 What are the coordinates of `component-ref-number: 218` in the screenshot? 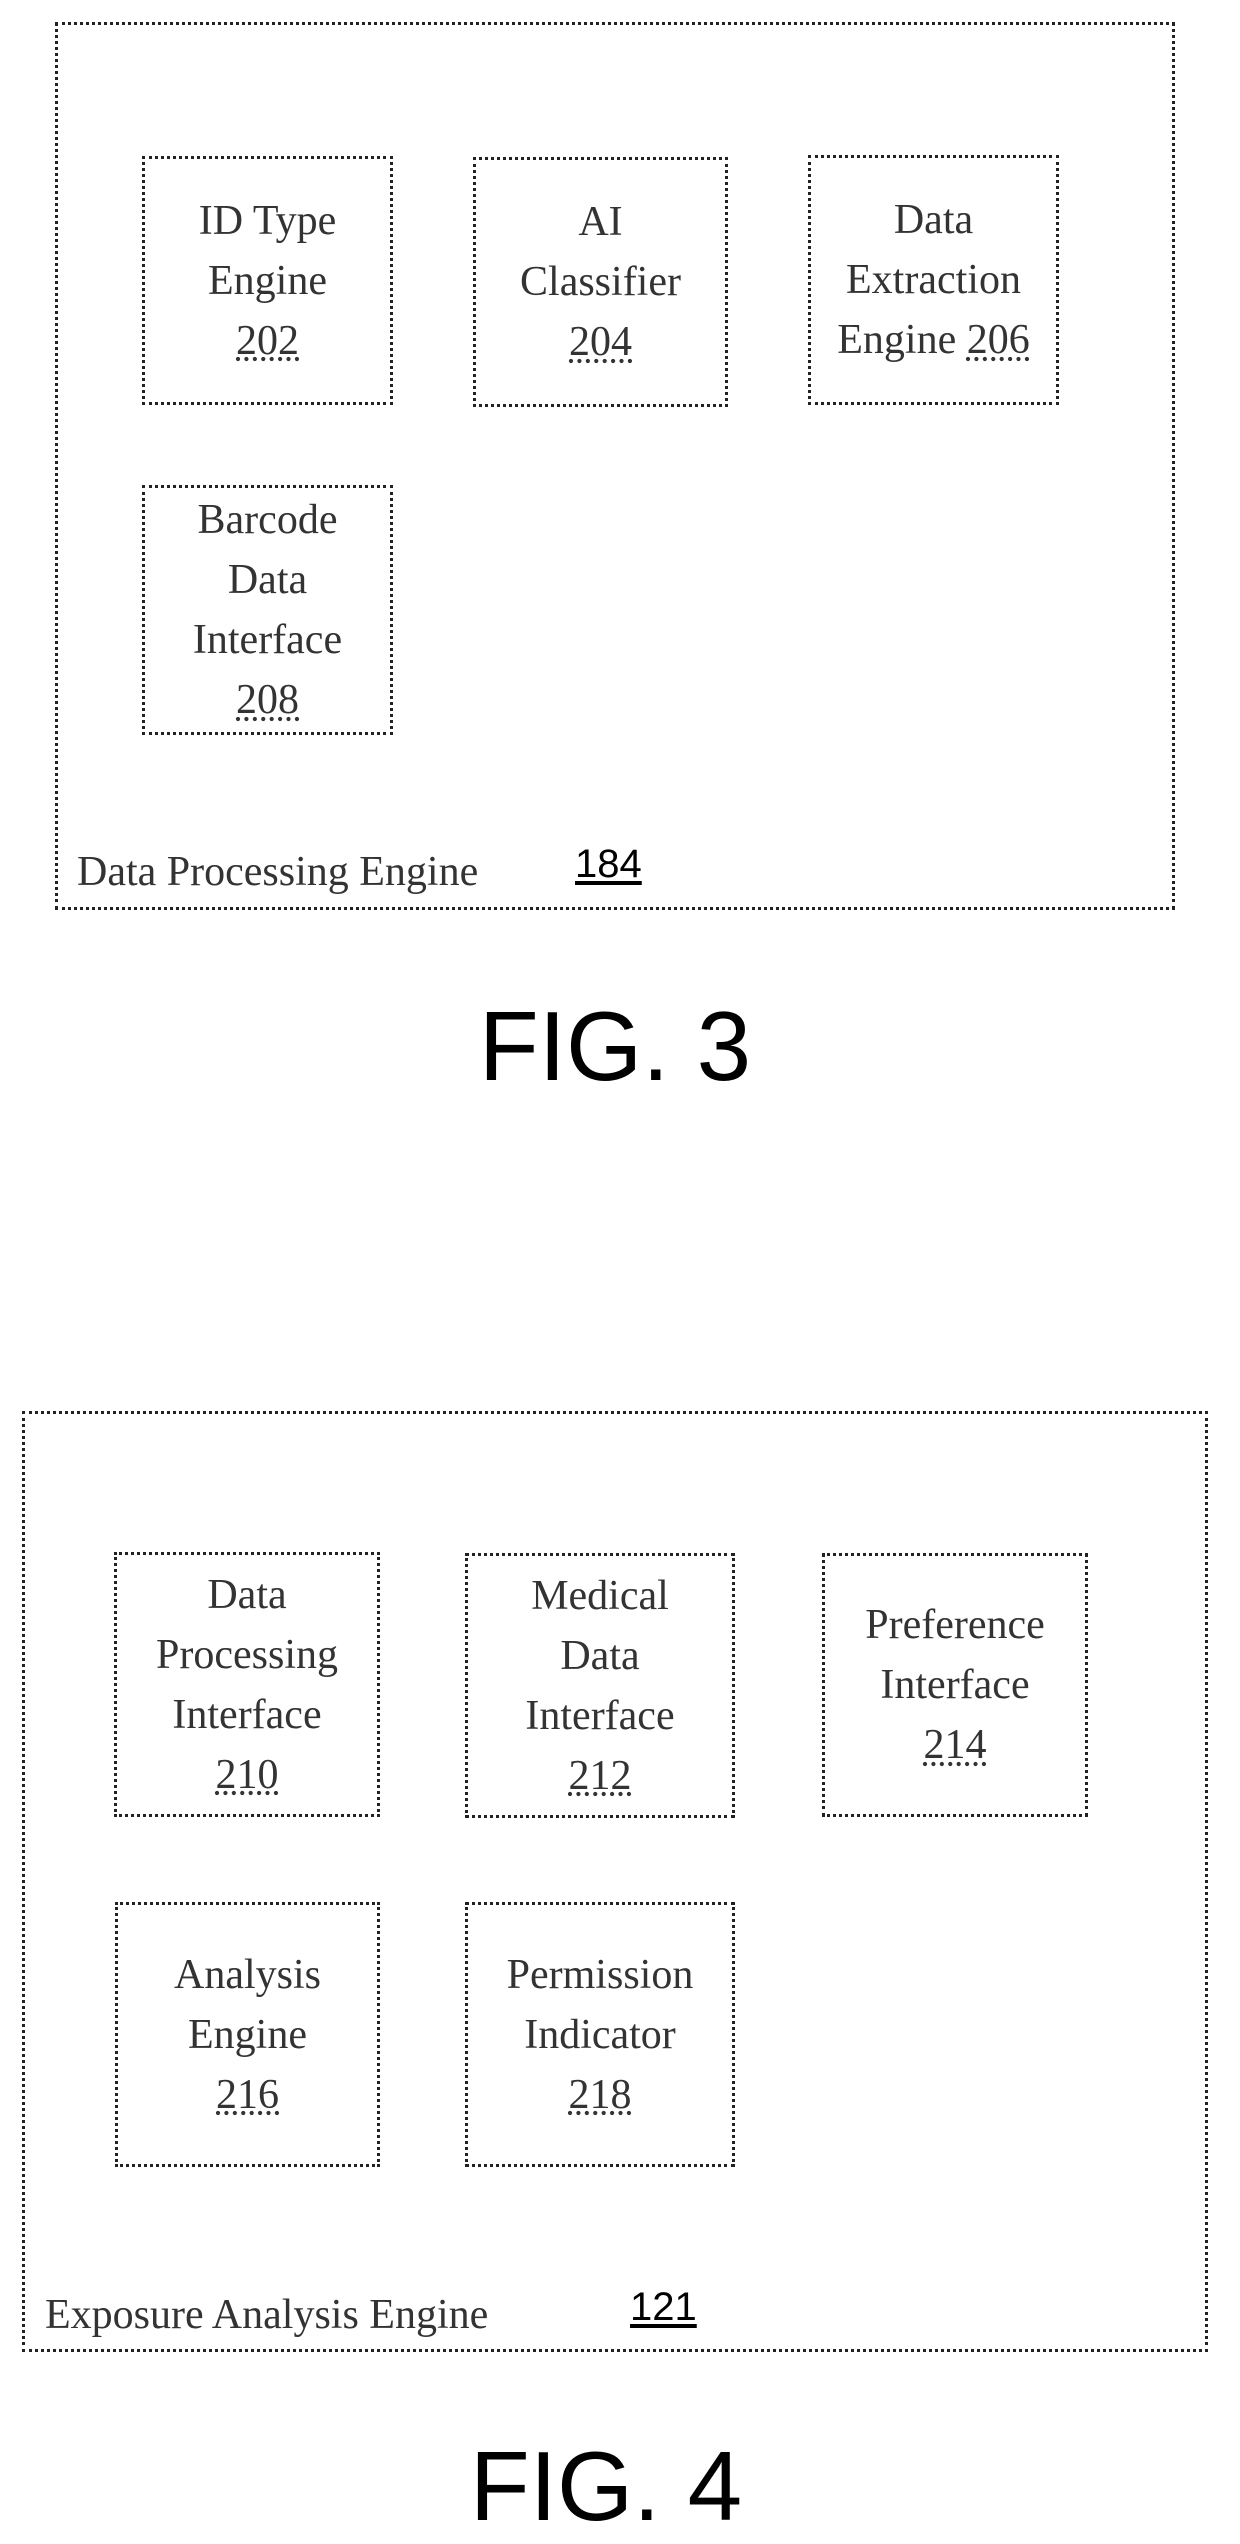 It's located at (600, 2094).